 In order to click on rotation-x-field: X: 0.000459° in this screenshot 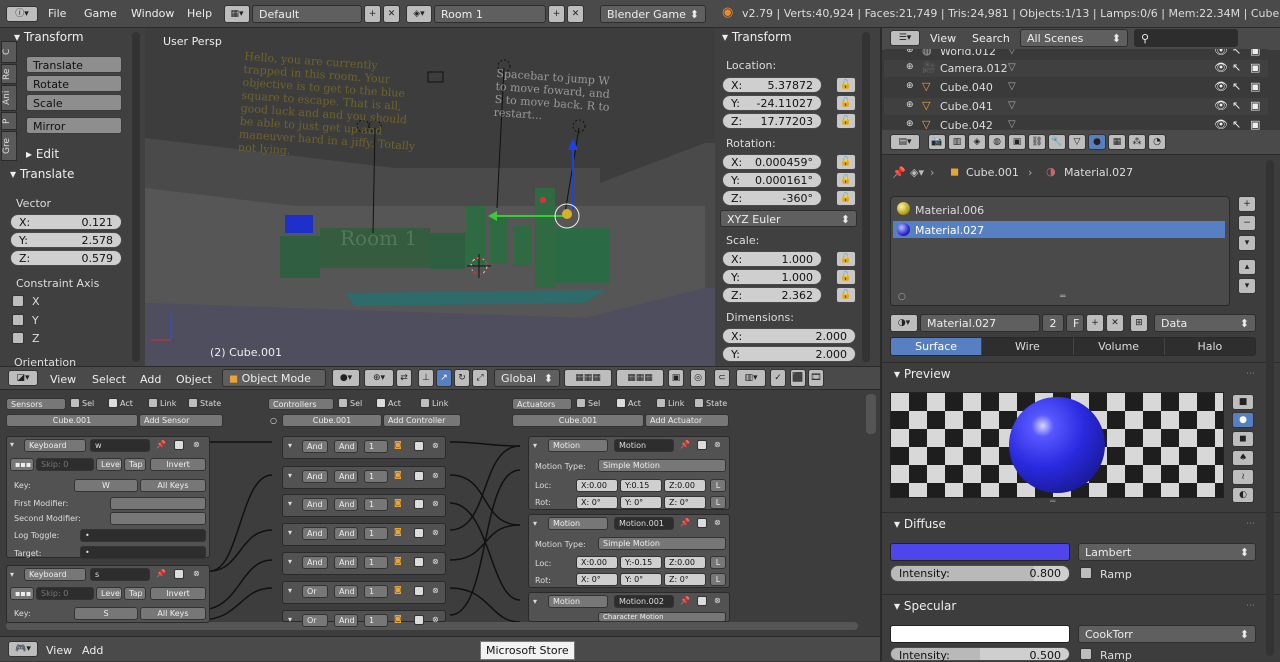, I will do `click(772, 162)`.